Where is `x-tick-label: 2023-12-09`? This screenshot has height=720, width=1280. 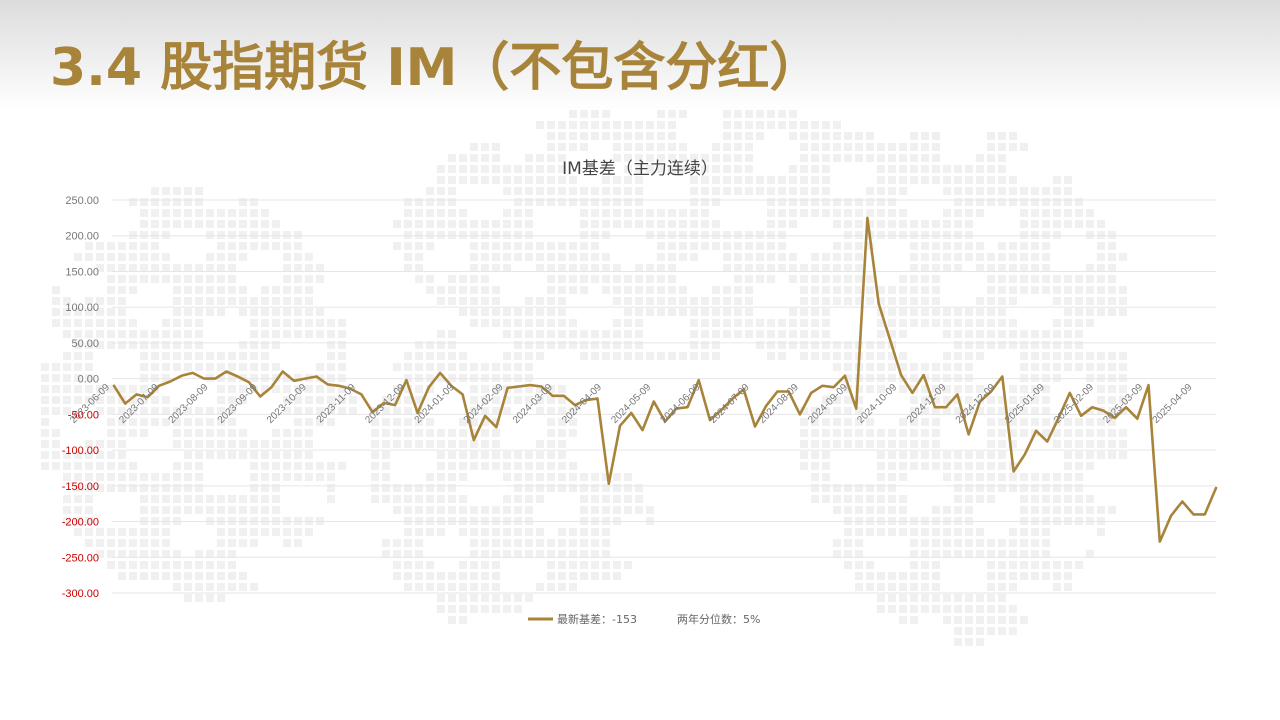
x-tick-label: 2023-12-09 is located at coordinates (385, 404).